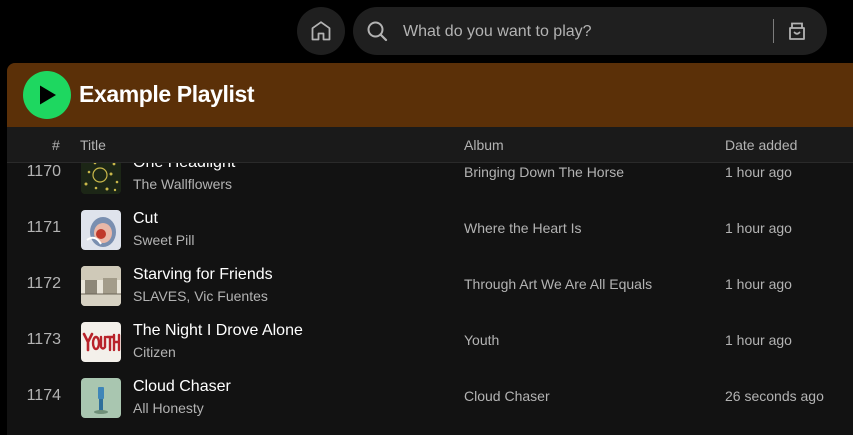 The height and width of the screenshot is (435, 853). I want to click on browse-icon, so click(797, 31).